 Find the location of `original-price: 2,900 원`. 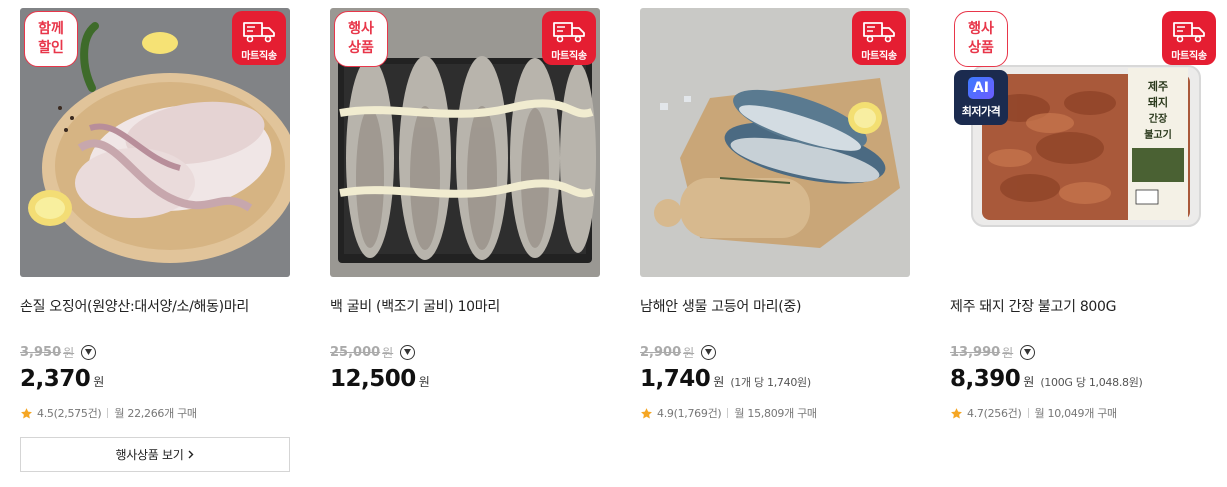

original-price: 2,900 원 is located at coordinates (678, 352).